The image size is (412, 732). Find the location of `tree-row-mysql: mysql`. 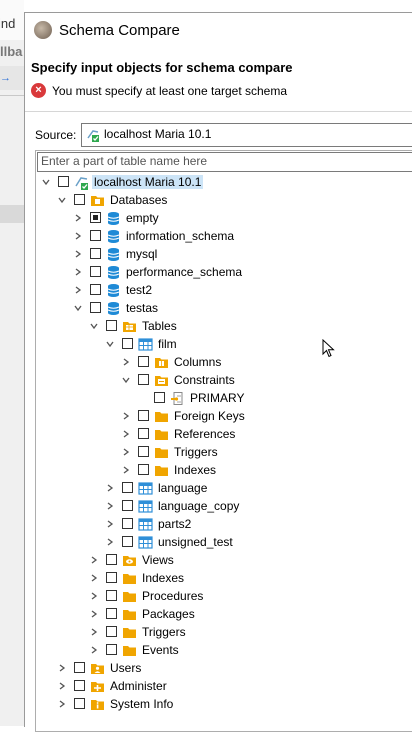

tree-row-mysql: mysql is located at coordinates (224, 254).